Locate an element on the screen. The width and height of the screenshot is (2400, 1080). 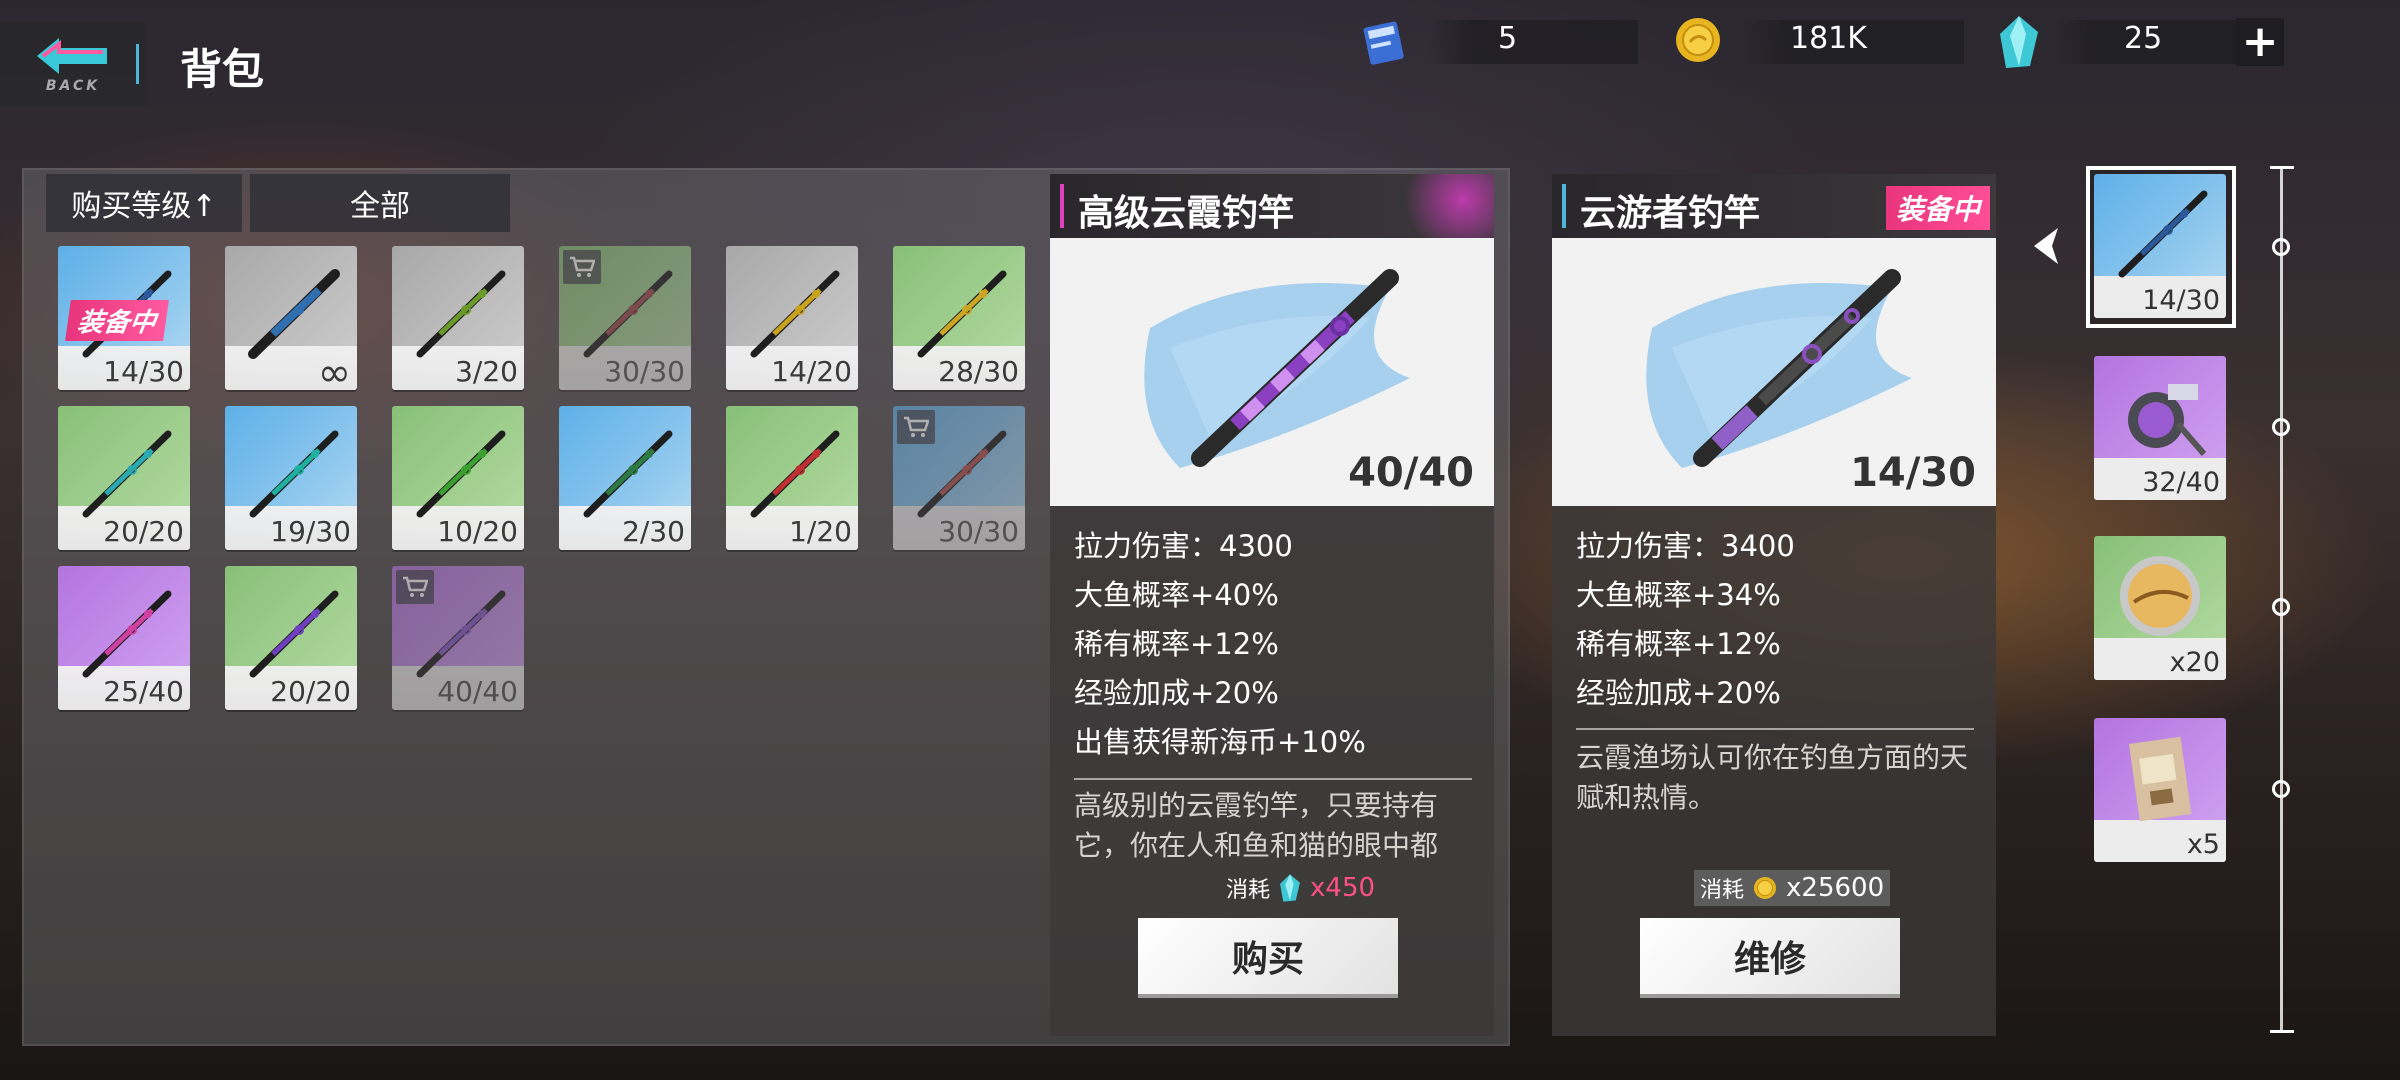
slot-count: x20 is located at coordinates (2194, 662).